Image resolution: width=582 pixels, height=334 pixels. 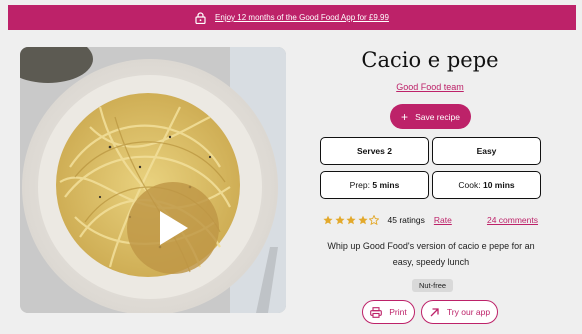 I want to click on serves-text: Serves 2, so click(x=374, y=151).